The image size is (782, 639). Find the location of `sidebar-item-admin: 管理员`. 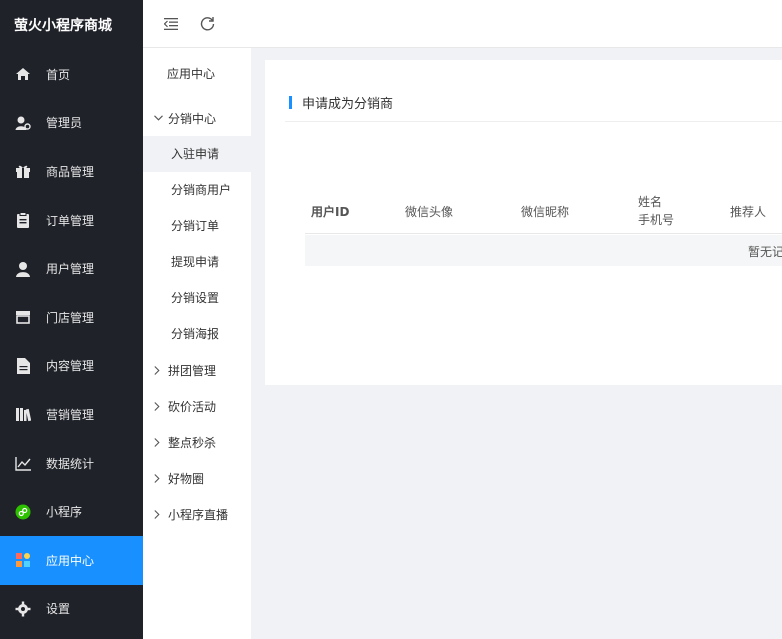

sidebar-item-admin: 管理员 is located at coordinates (71, 123).